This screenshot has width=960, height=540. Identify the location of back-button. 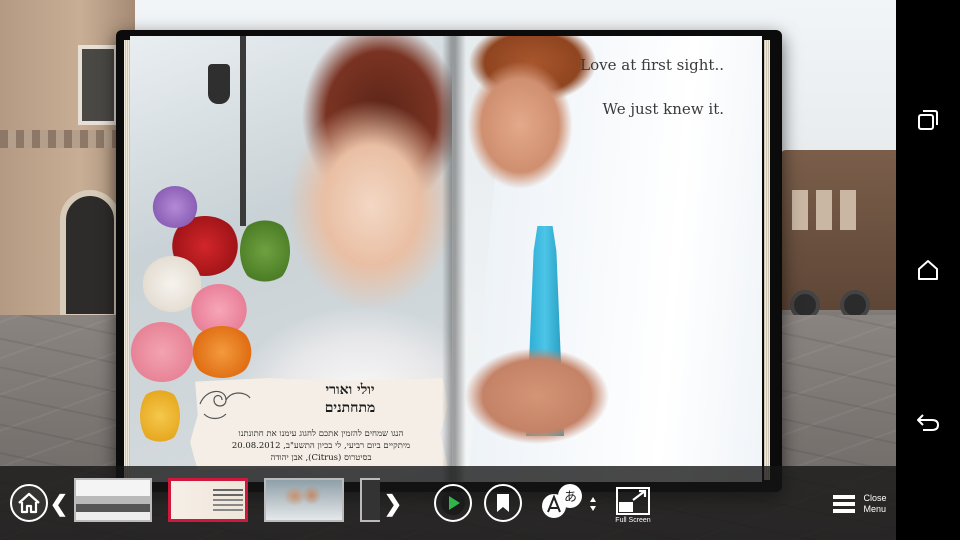
(928, 422).